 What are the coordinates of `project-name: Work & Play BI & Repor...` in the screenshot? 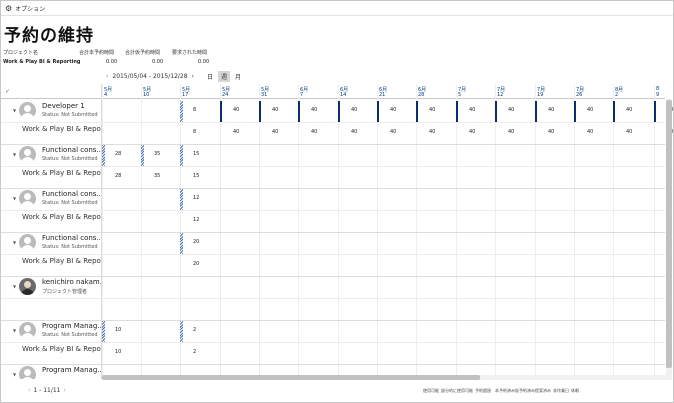 It's located at (61, 349).